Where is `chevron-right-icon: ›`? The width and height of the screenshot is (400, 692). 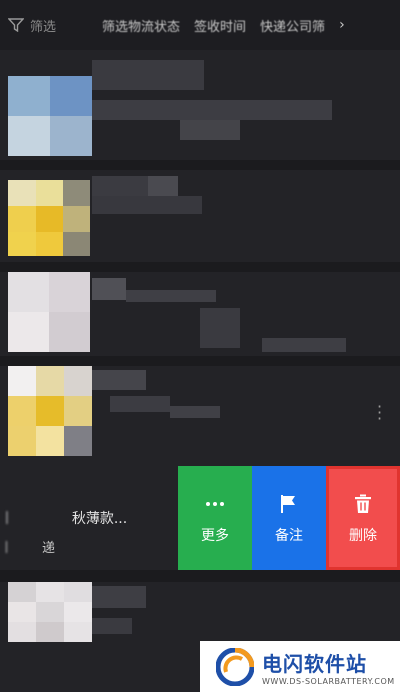
chevron-right-icon: › is located at coordinates (342, 25).